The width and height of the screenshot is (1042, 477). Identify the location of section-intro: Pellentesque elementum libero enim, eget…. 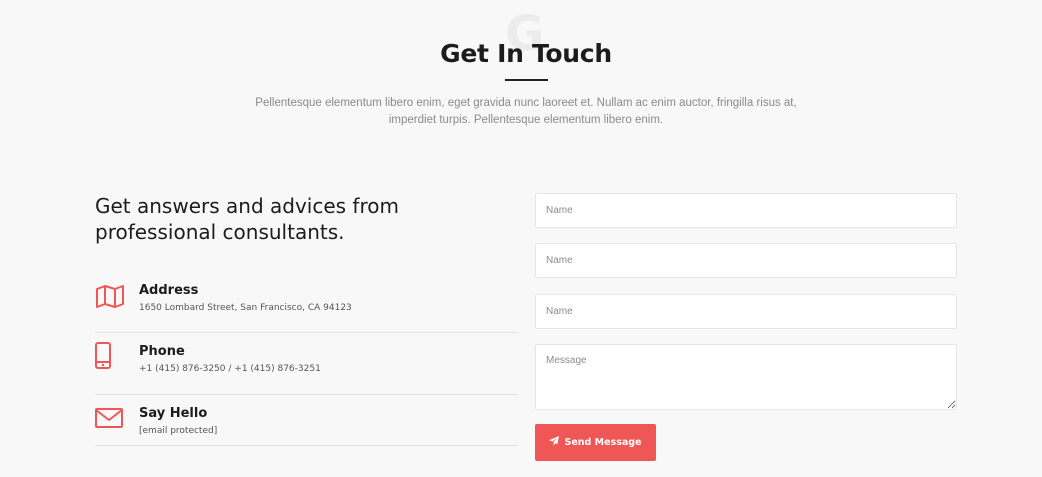
(526, 111).